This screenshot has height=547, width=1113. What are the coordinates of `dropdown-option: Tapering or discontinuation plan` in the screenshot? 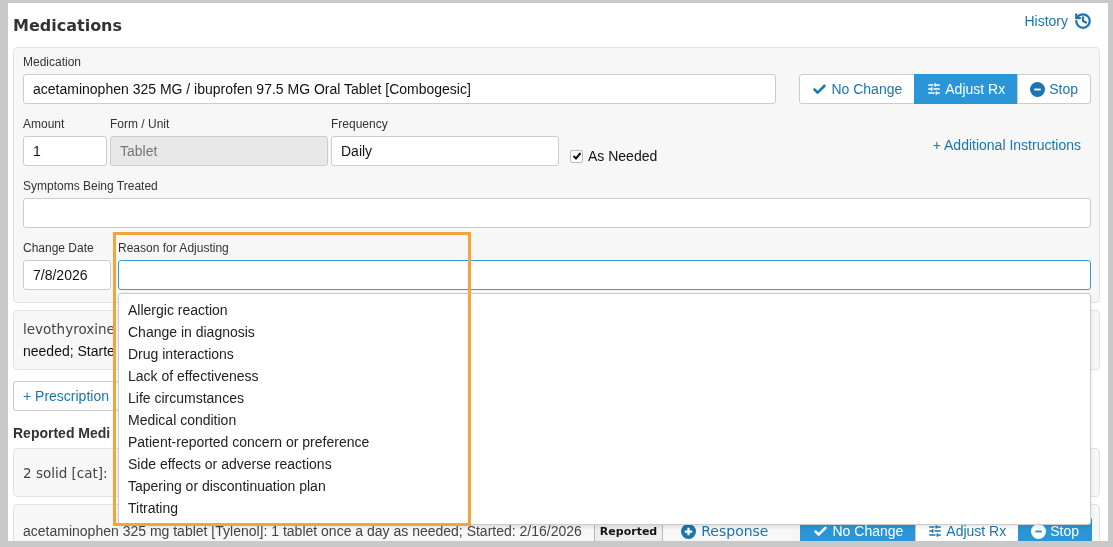 It's located at (227, 486).